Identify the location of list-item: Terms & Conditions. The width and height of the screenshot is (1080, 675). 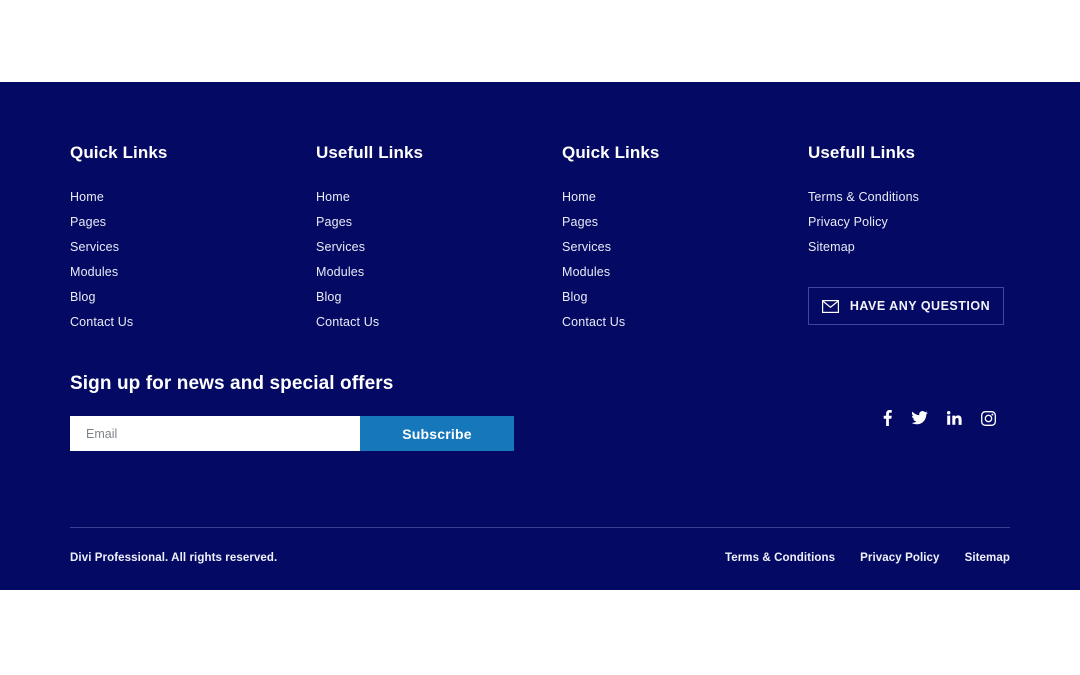
(909, 197).